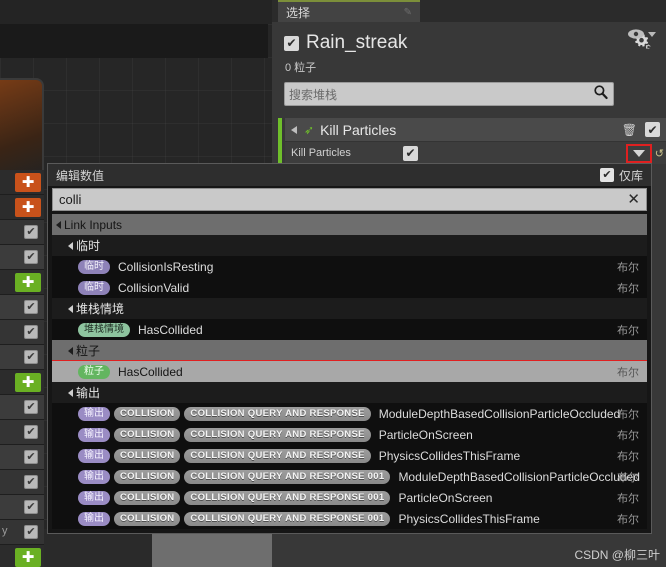 This screenshot has width=666, height=567. What do you see at coordinates (449, 455) in the screenshot?
I see `parameter-name-label: PhysicsCollidesThisFrame` at bounding box center [449, 455].